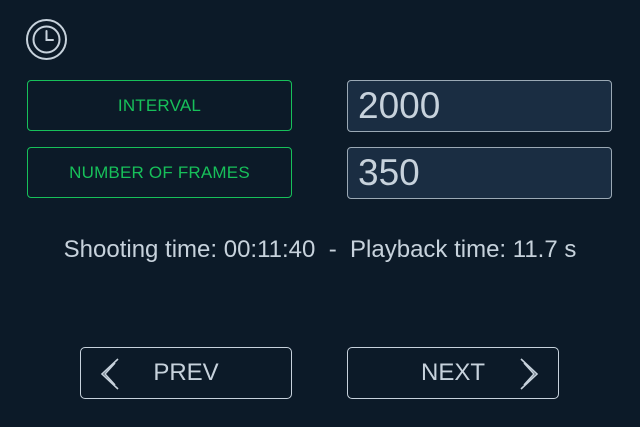 The height and width of the screenshot is (427, 640). I want to click on number-of-frames-button: NUMBER OF FRAMES, so click(159, 172).